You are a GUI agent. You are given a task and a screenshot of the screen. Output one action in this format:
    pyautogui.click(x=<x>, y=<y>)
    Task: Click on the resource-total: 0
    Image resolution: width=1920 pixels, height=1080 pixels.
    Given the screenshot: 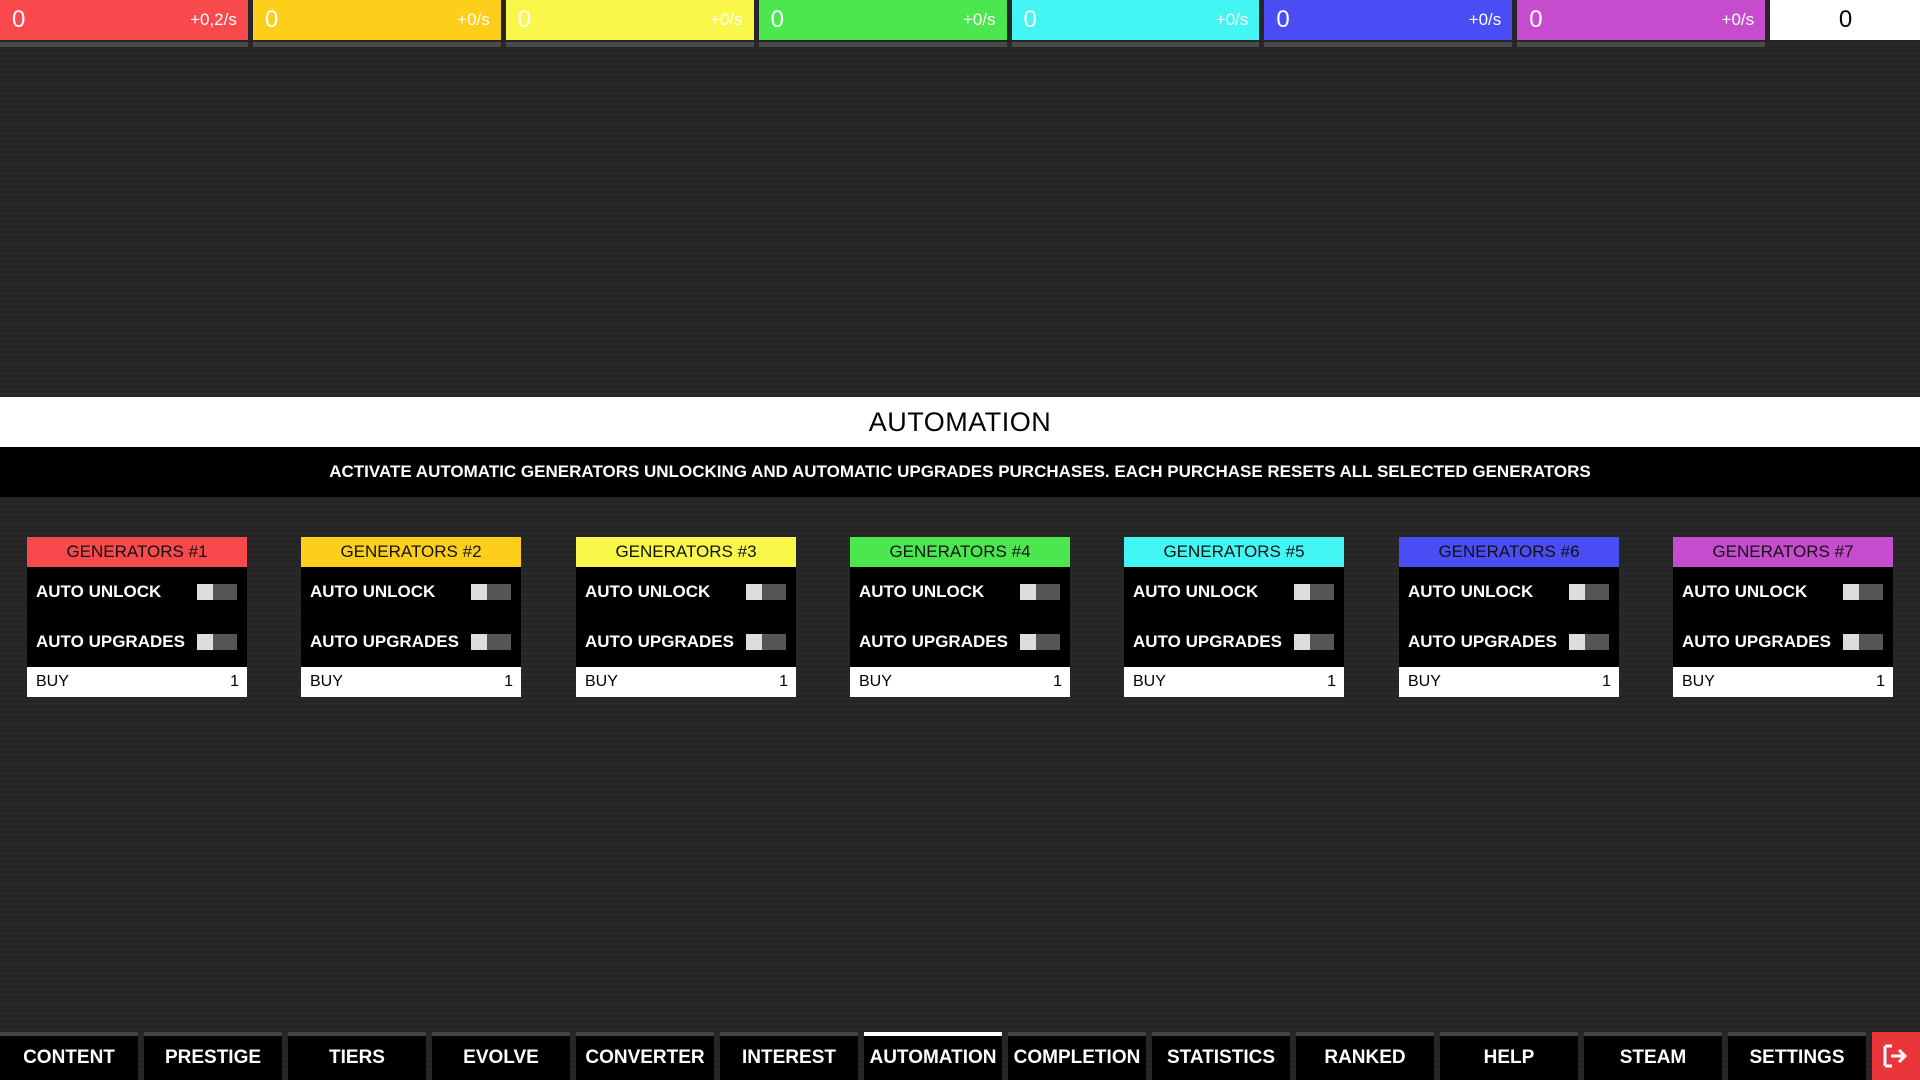 What is the action you would take?
    pyautogui.click(x=1845, y=24)
    